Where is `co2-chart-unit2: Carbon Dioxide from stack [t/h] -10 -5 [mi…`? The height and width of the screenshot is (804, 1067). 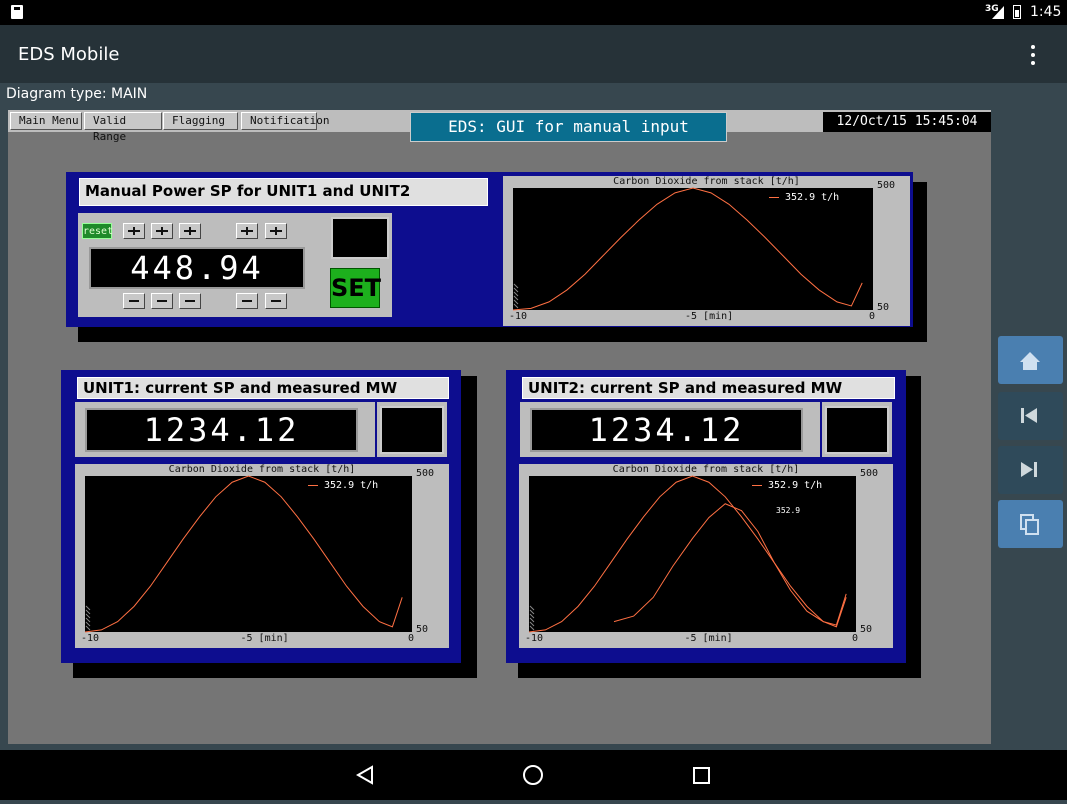 co2-chart-unit2: Carbon Dioxide from stack [t/h] -10 -5 [mi… is located at coordinates (706, 556).